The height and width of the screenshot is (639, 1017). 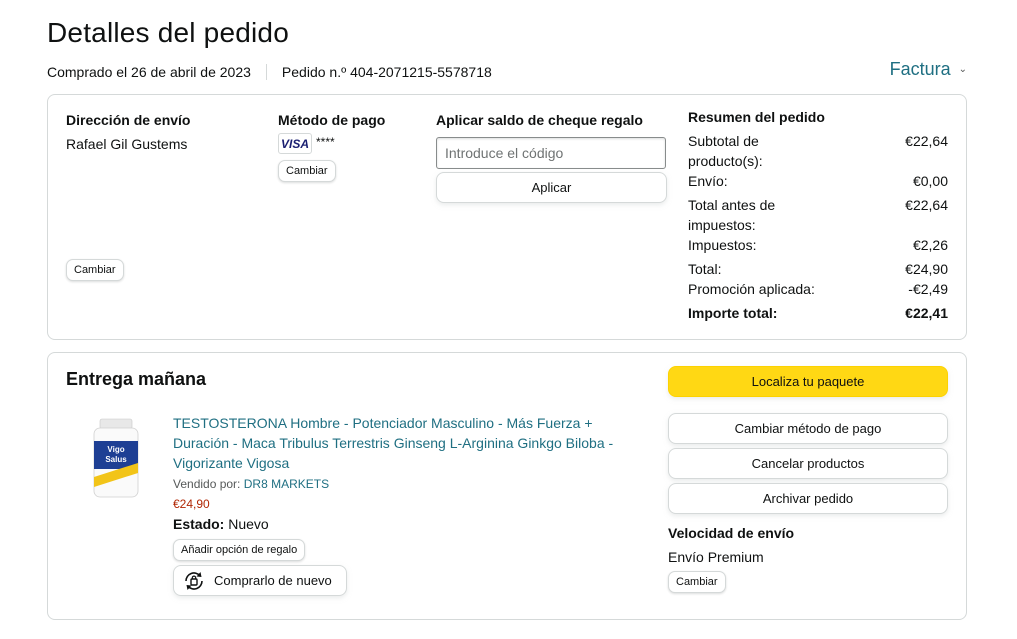 I want to click on order-number: Pedido n.º 404-2071215-5578718, so click(x=386, y=72).